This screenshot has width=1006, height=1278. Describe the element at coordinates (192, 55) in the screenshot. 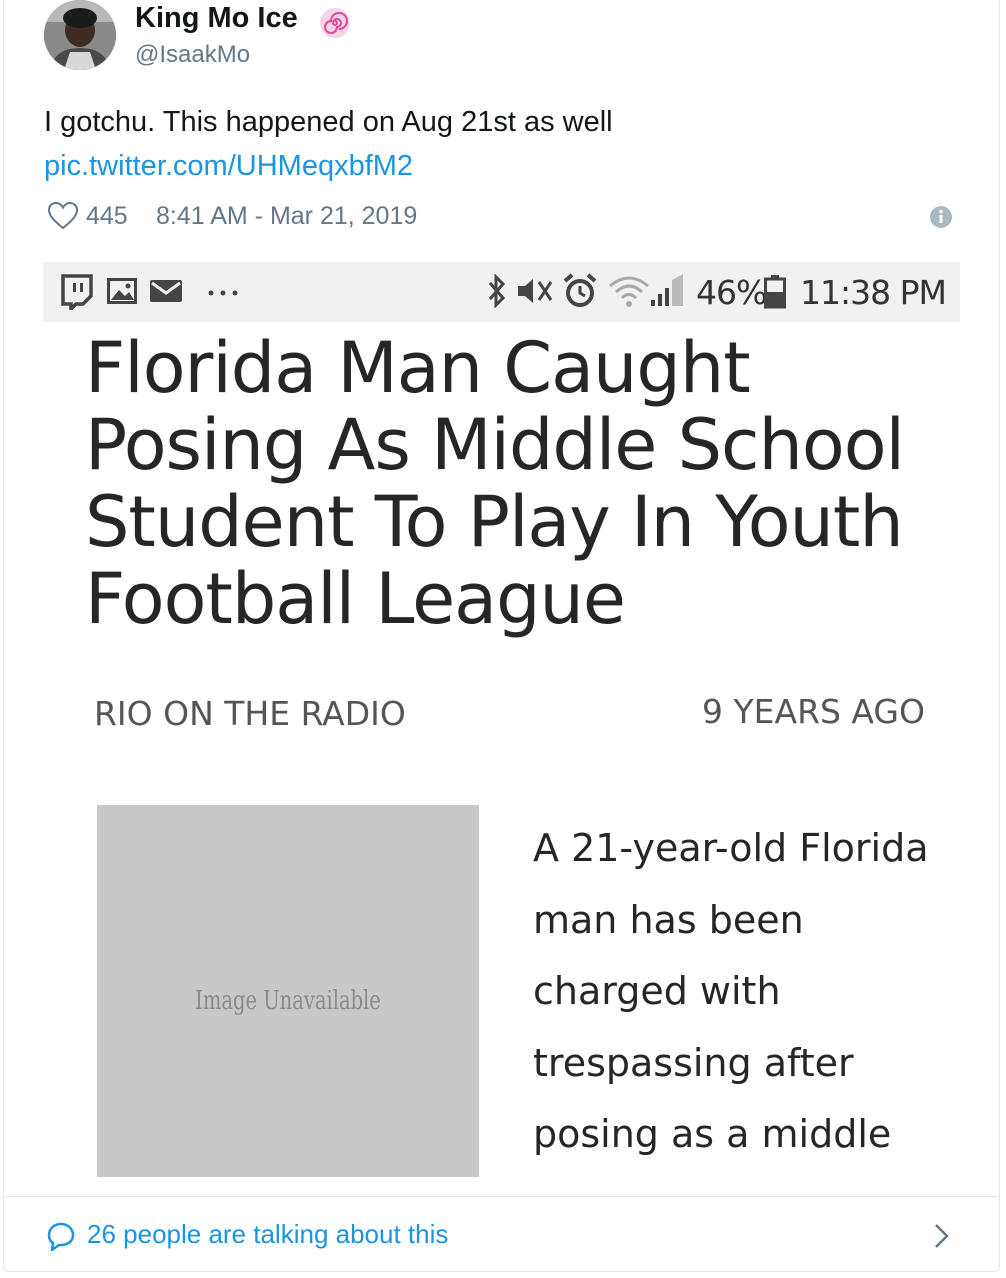

I see `user-handle: @IsaakMo` at that location.